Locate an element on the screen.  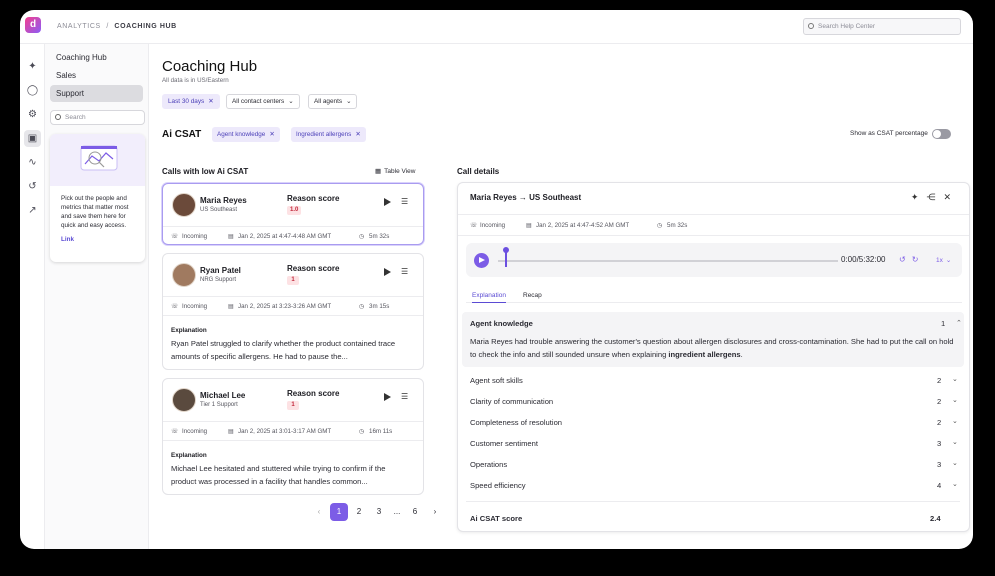
icon-rail: ✦ ◯ ⚙ ▣ ∿ ↺ ↗ is located at coordinates (32, 296).